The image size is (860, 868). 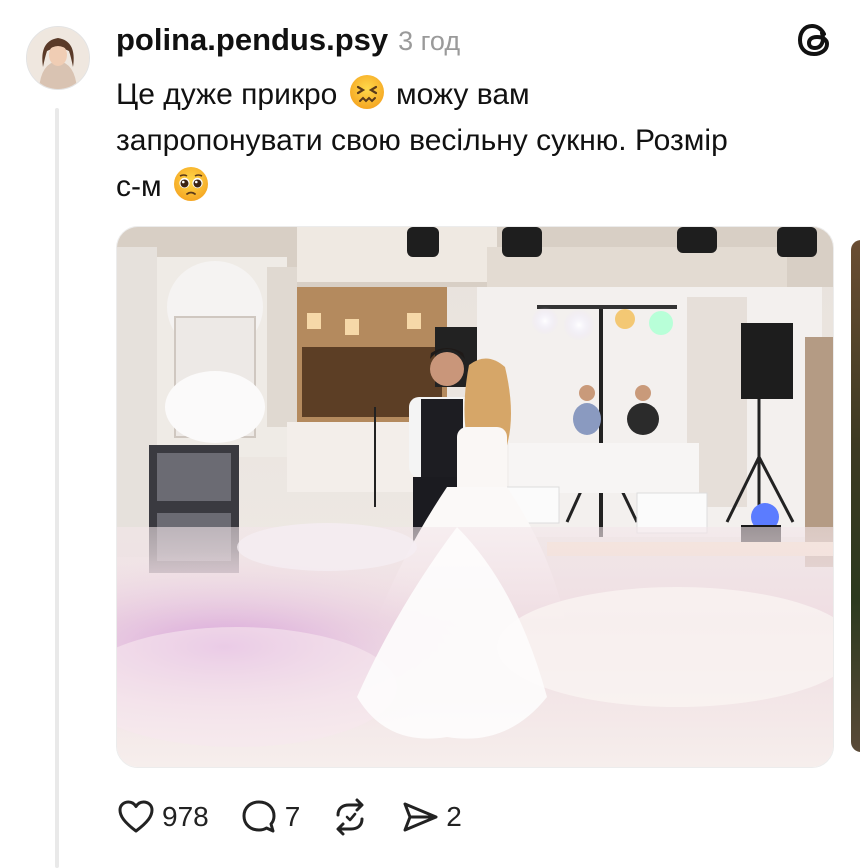 What do you see at coordinates (259, 816) in the screenshot?
I see `comment-bubble-icon` at bounding box center [259, 816].